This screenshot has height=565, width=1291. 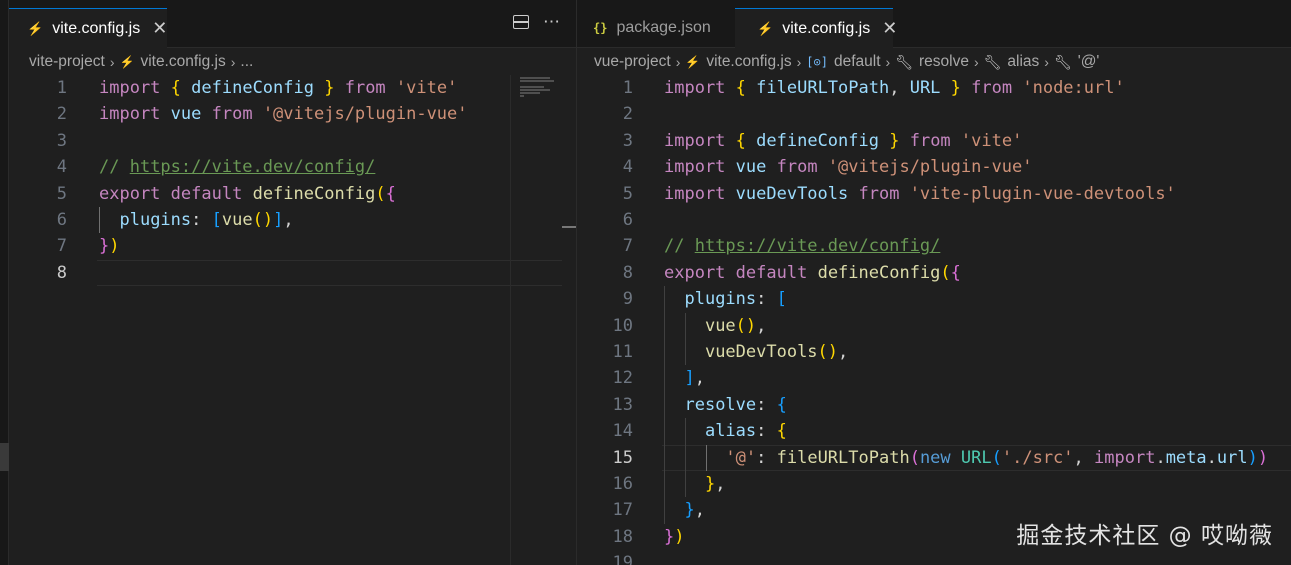 What do you see at coordinates (656, 28) in the screenshot?
I see `tab-package-json: {} package.json` at bounding box center [656, 28].